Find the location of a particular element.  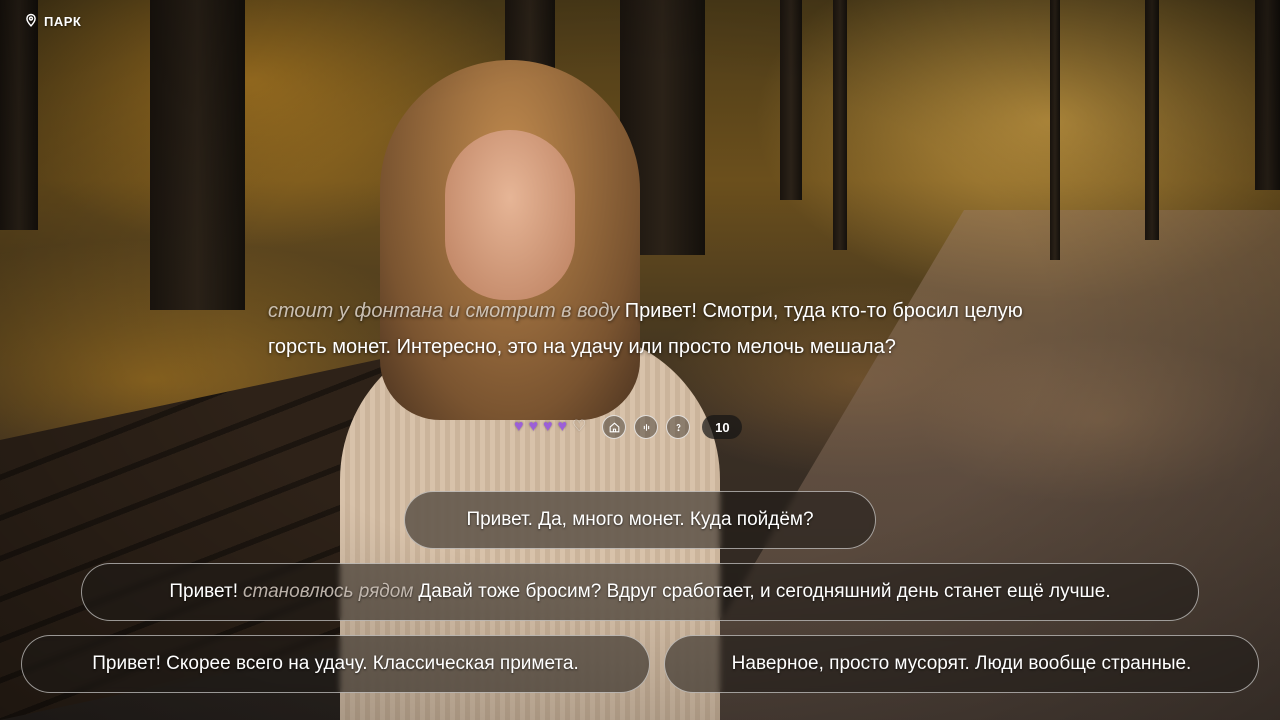

choice-button-1: Привет. Да, много монет. Куда пойдём? is located at coordinates (640, 520).